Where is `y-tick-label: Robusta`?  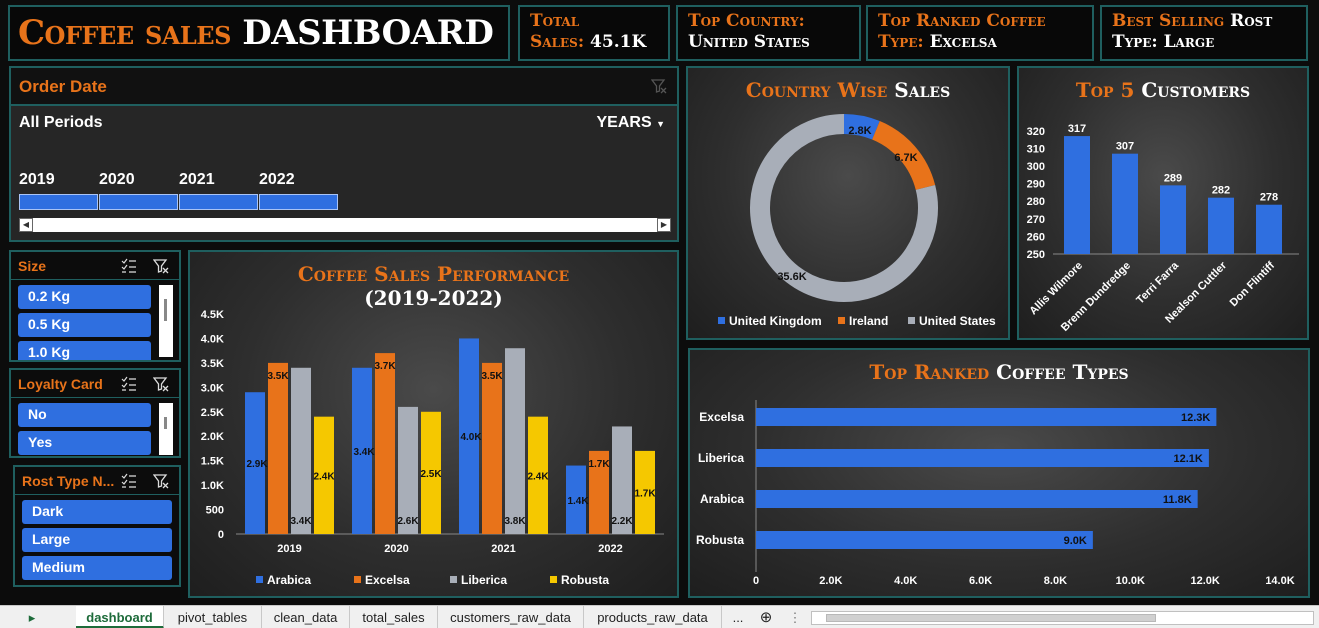
y-tick-label: Robusta is located at coordinates (720, 540).